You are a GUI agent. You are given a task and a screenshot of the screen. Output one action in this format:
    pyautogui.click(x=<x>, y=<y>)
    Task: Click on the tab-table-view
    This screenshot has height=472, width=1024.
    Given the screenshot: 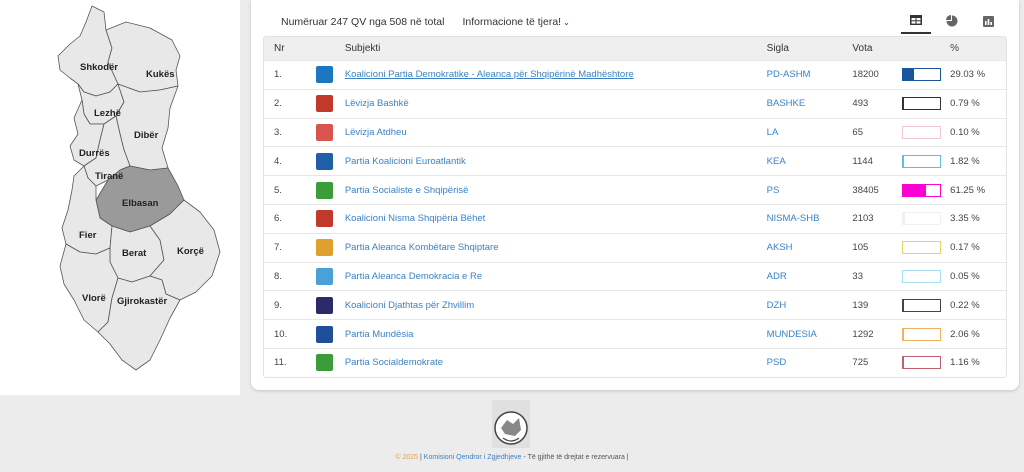 What is the action you would take?
    pyautogui.click(x=916, y=21)
    